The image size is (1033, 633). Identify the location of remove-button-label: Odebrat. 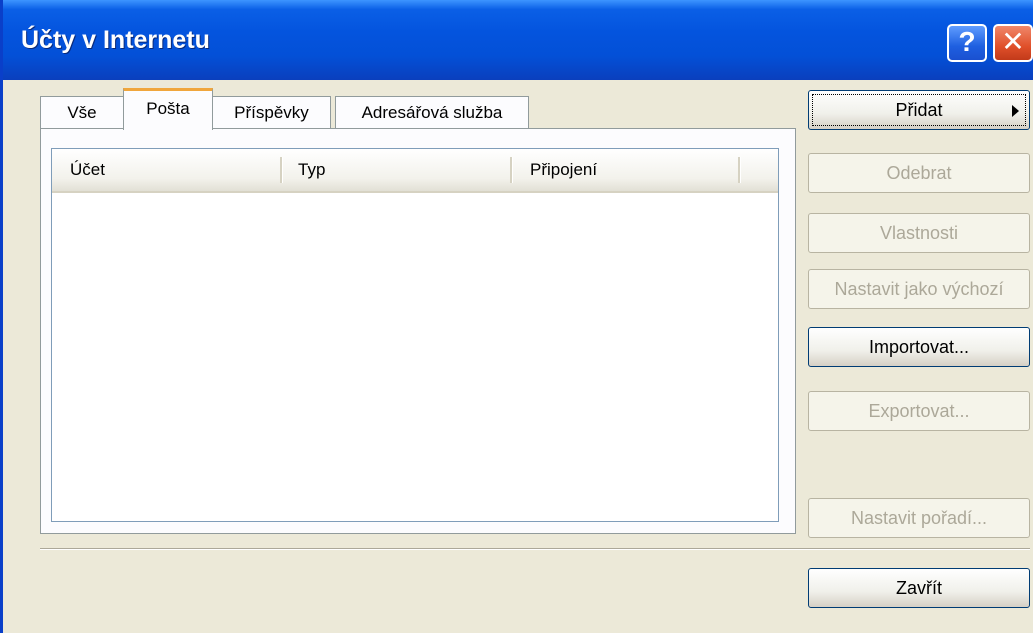
(919, 173).